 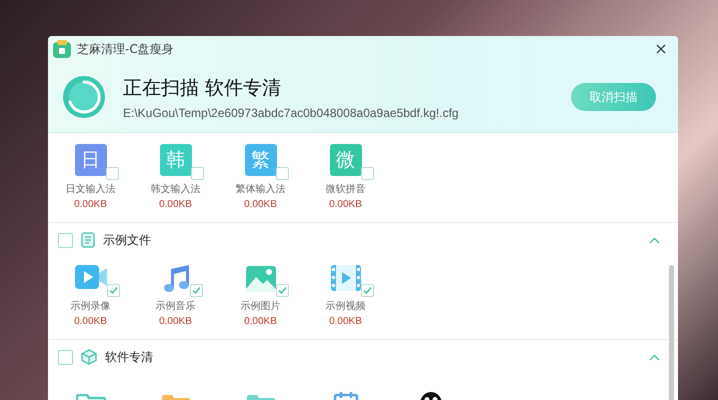 I want to click on item-label: 示例录像, so click(x=90, y=306).